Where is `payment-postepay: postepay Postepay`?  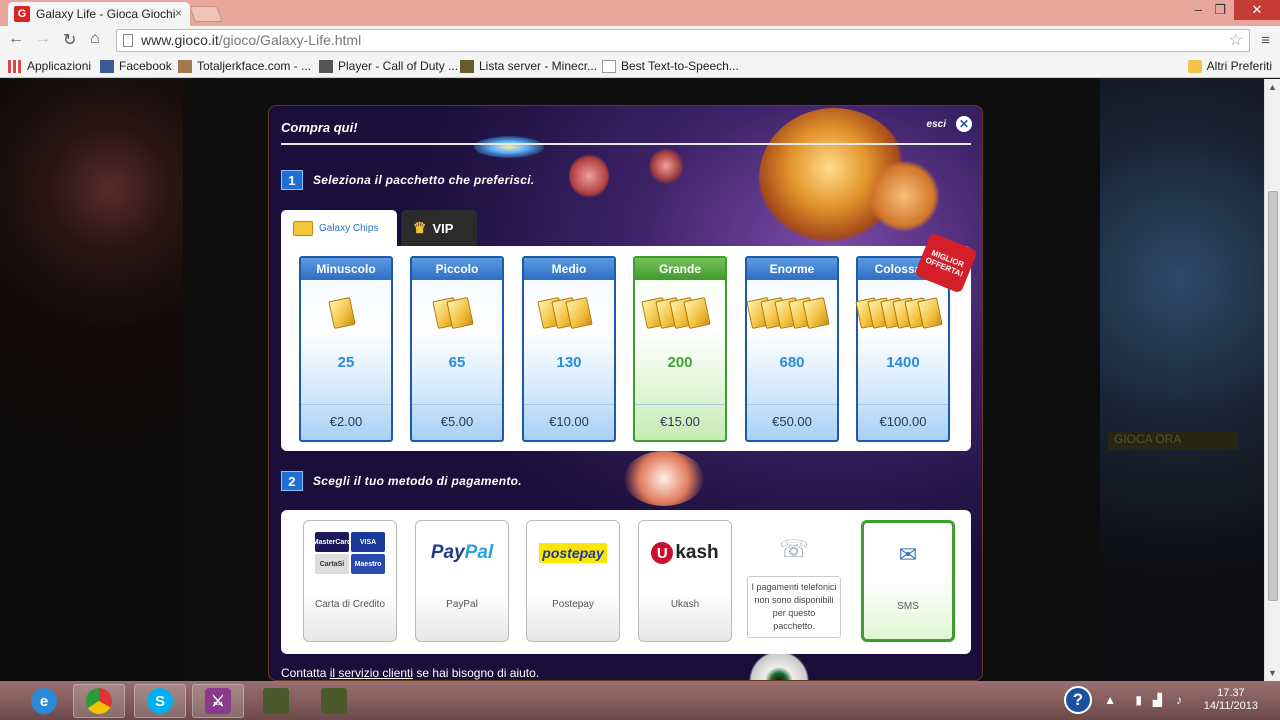 payment-postepay: postepay Postepay is located at coordinates (573, 581).